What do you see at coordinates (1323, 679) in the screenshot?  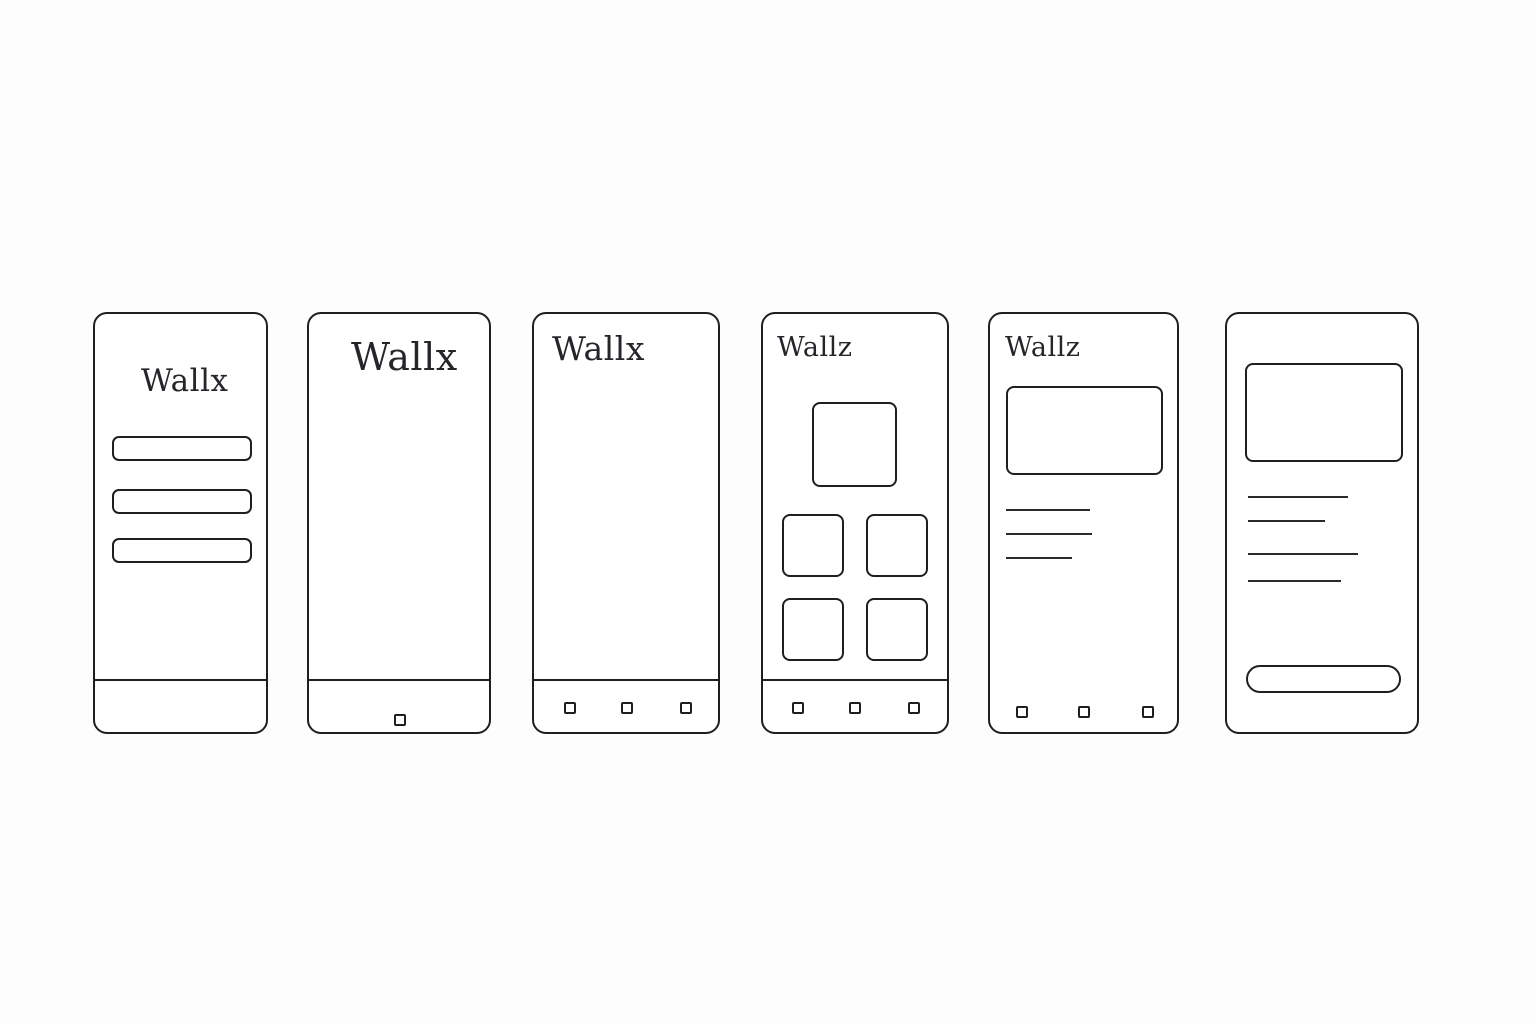 I see `apply-wallpaper-button` at bounding box center [1323, 679].